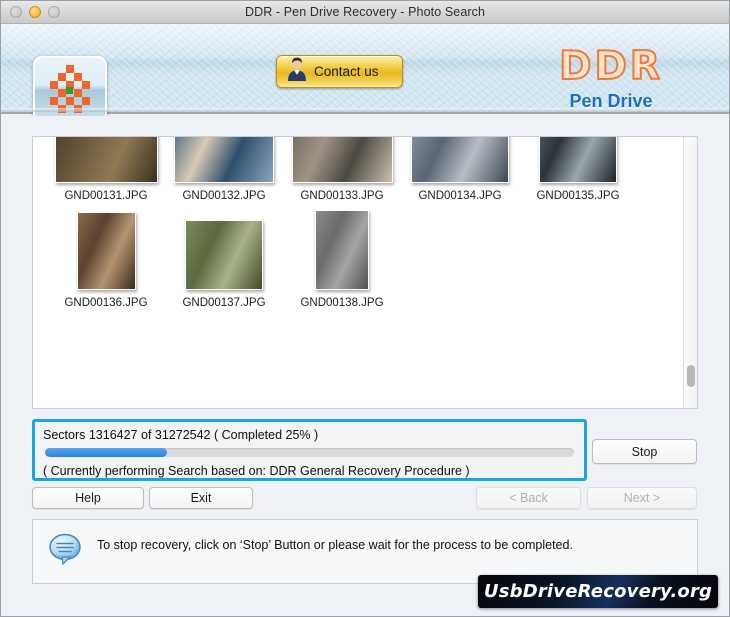 Image resolution: width=730 pixels, height=617 pixels. I want to click on thumbnail-filename: GND00131.JPG, so click(106, 196).